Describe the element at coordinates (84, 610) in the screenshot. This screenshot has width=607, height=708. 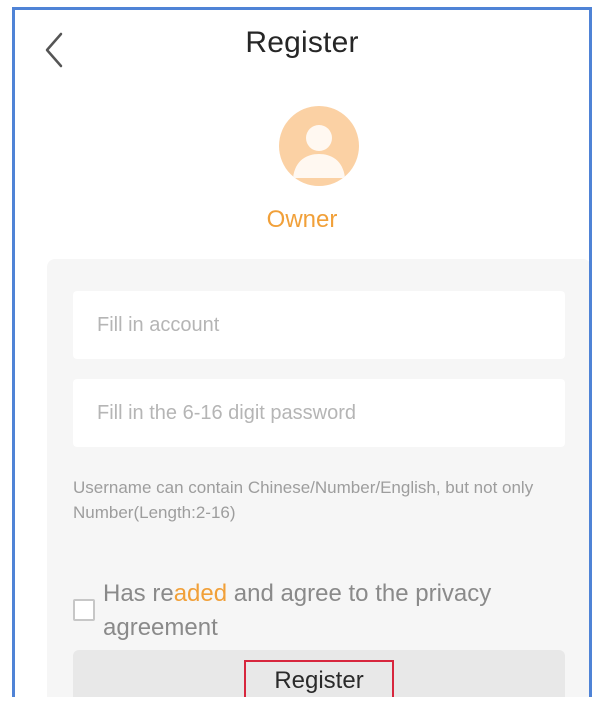
I see `agreement-checkbox` at that location.